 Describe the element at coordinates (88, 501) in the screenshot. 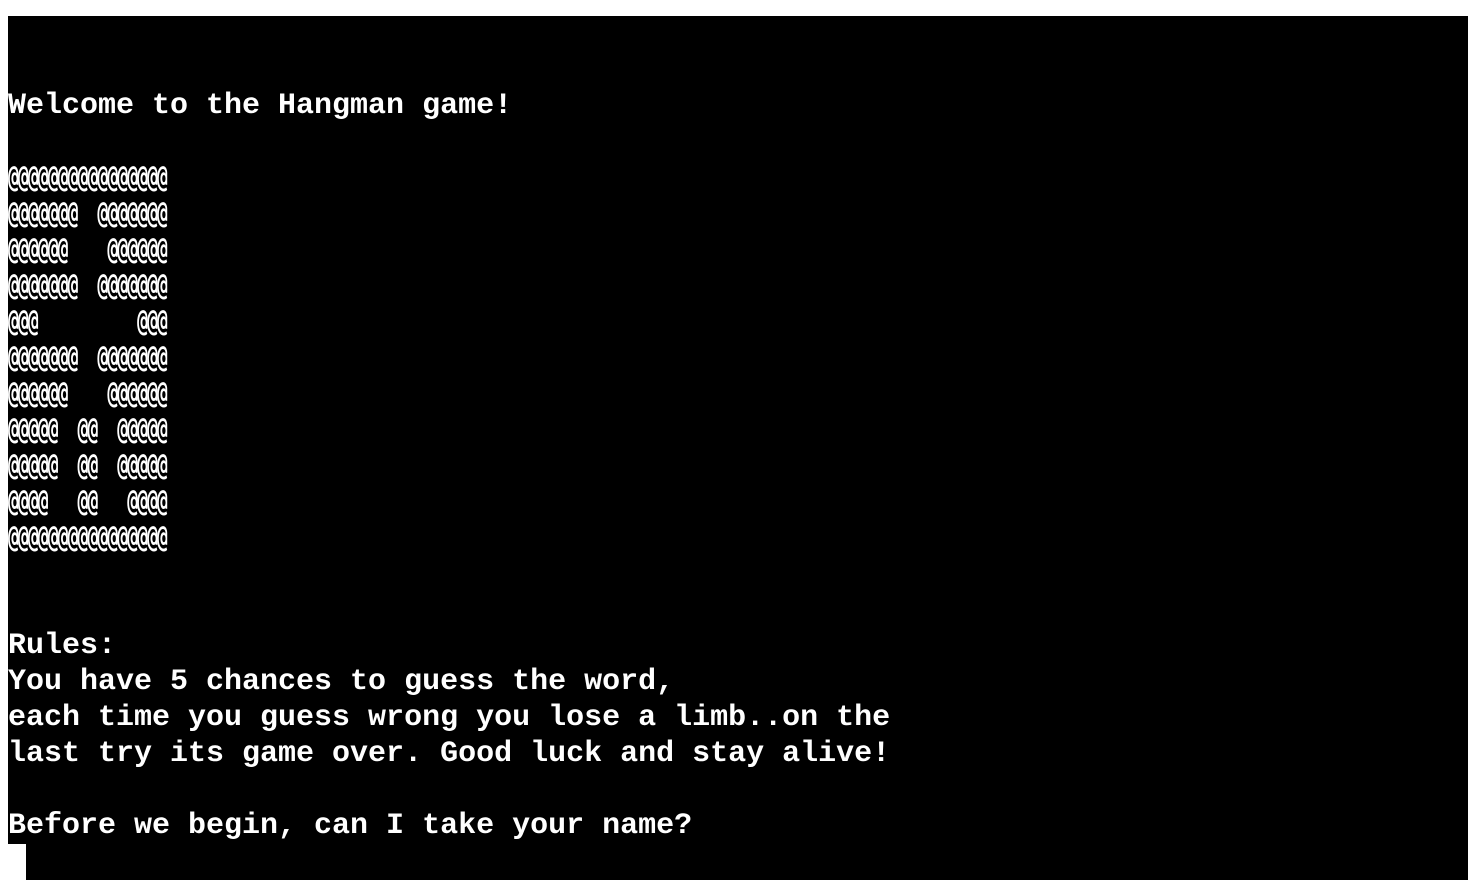

I see `logo-art-line: @@@@ @@ @@@@` at that location.